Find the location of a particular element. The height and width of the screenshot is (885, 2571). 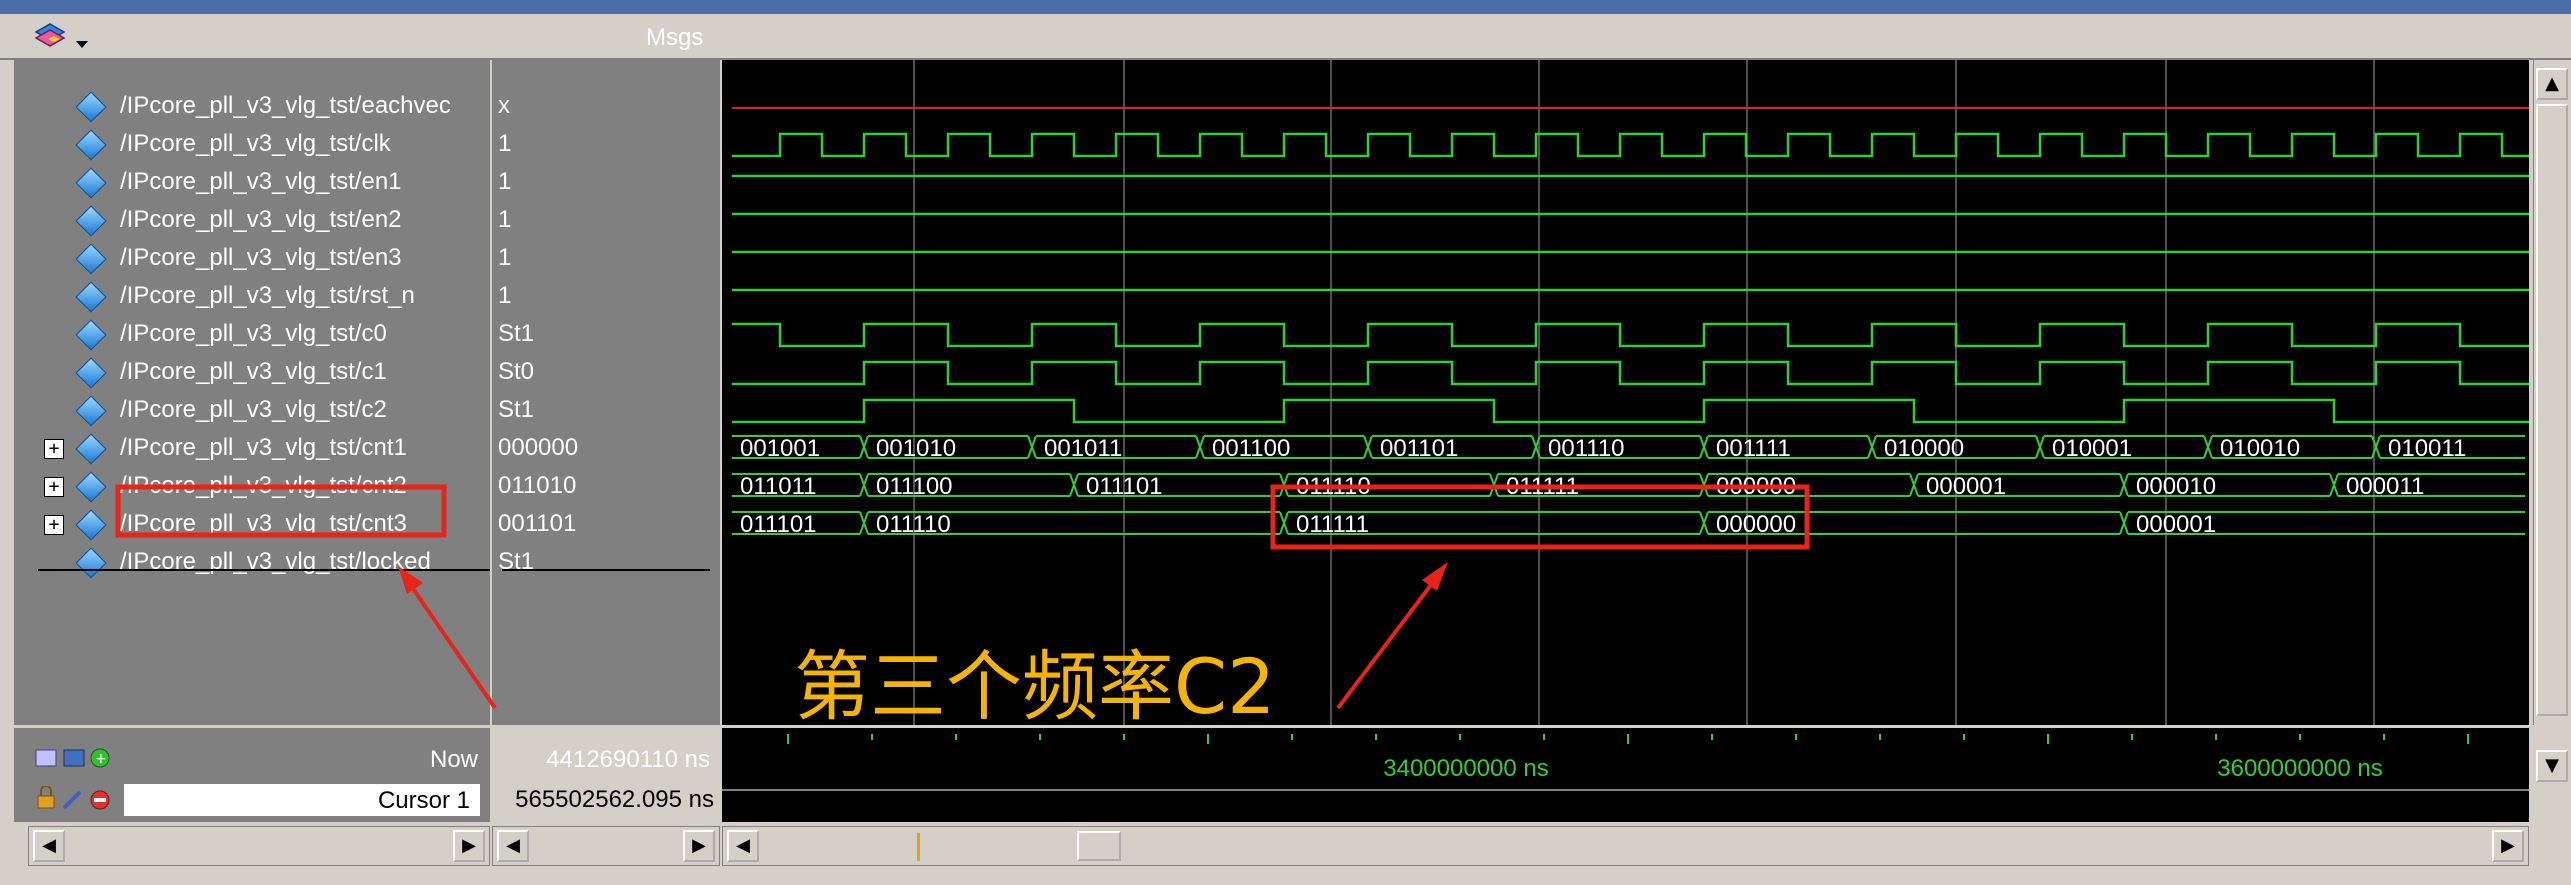

wave-hscrollbar: ◀ ▶ is located at coordinates (1625, 846).